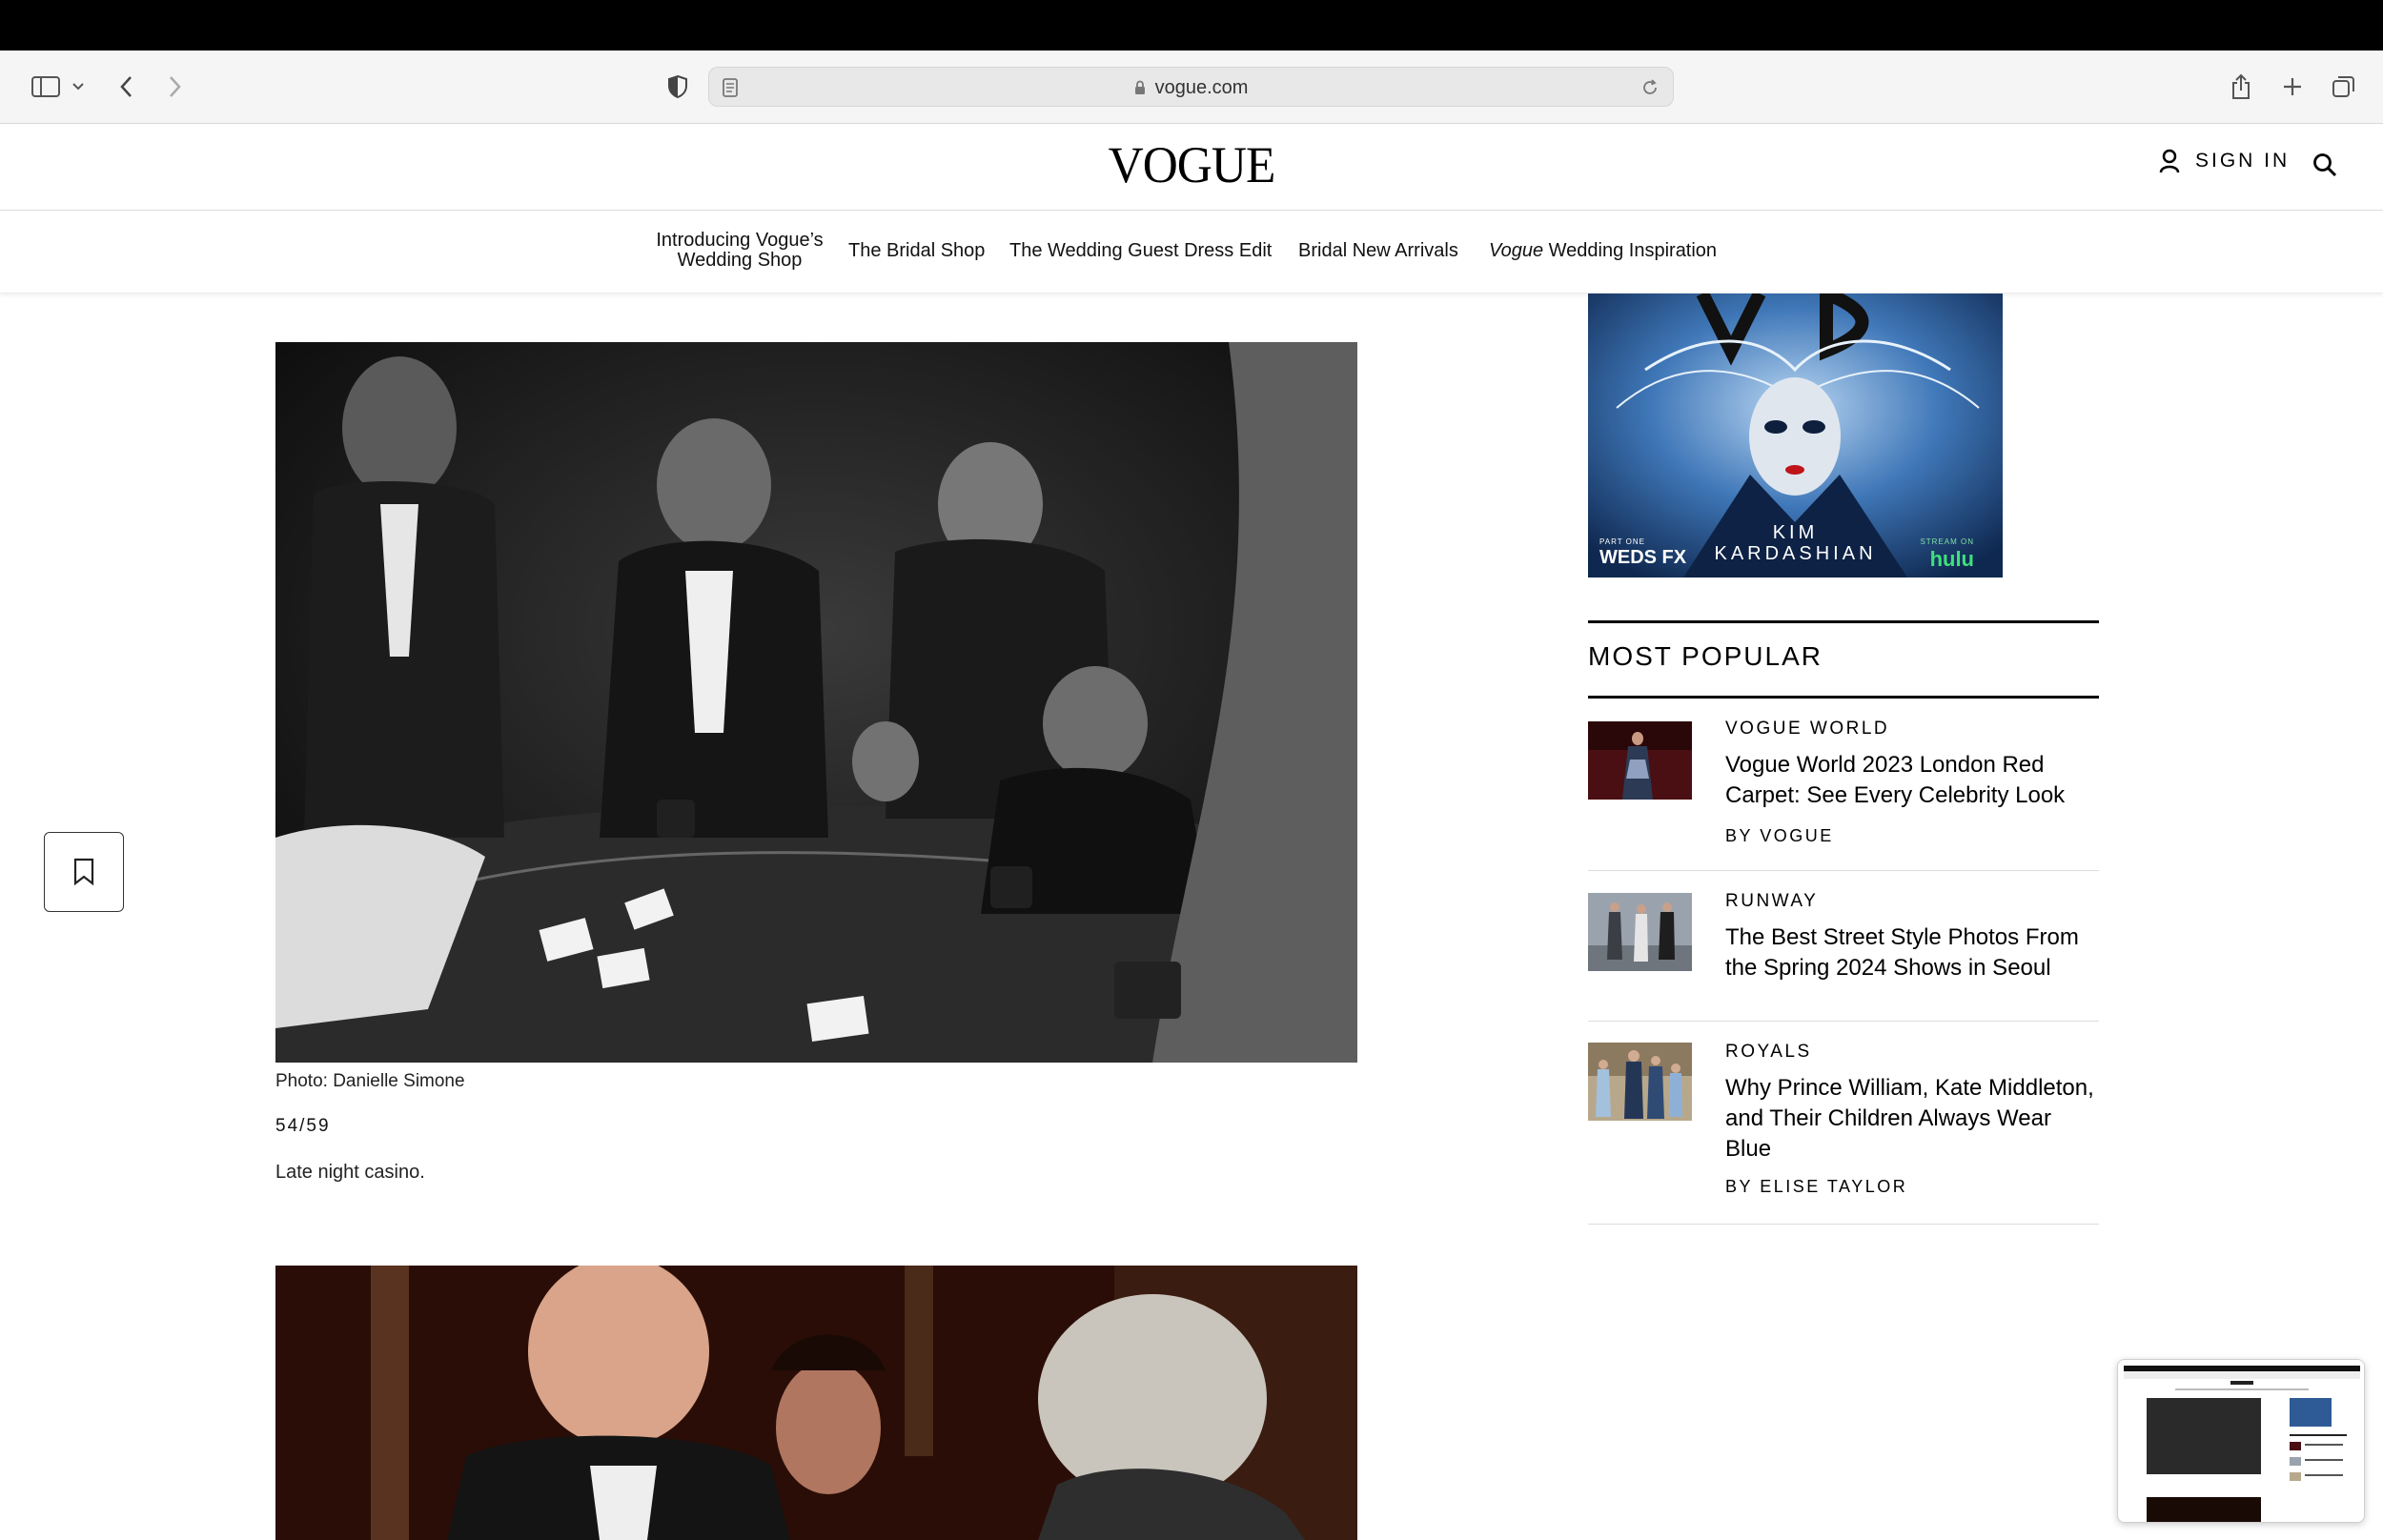 This screenshot has width=2383, height=1540. What do you see at coordinates (1952, 559) in the screenshot?
I see `ad-stream: hulu` at bounding box center [1952, 559].